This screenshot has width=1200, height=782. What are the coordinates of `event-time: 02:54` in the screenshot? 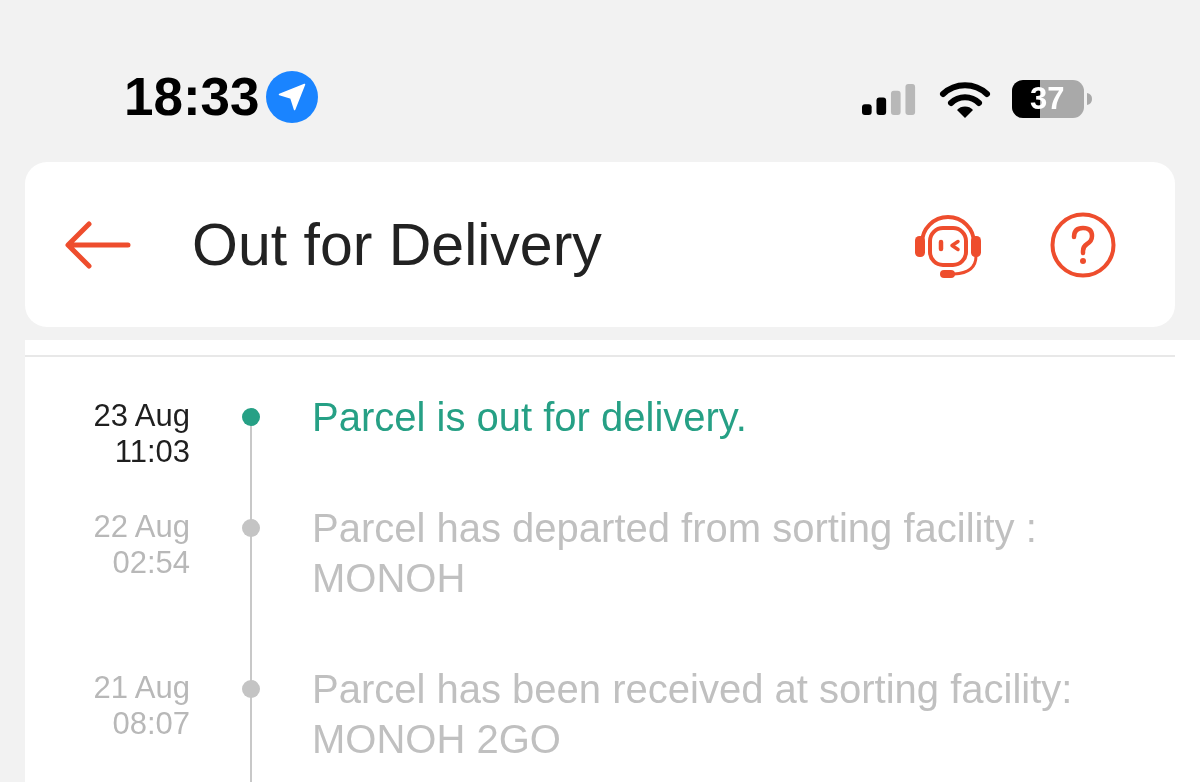 It's located at (151, 563).